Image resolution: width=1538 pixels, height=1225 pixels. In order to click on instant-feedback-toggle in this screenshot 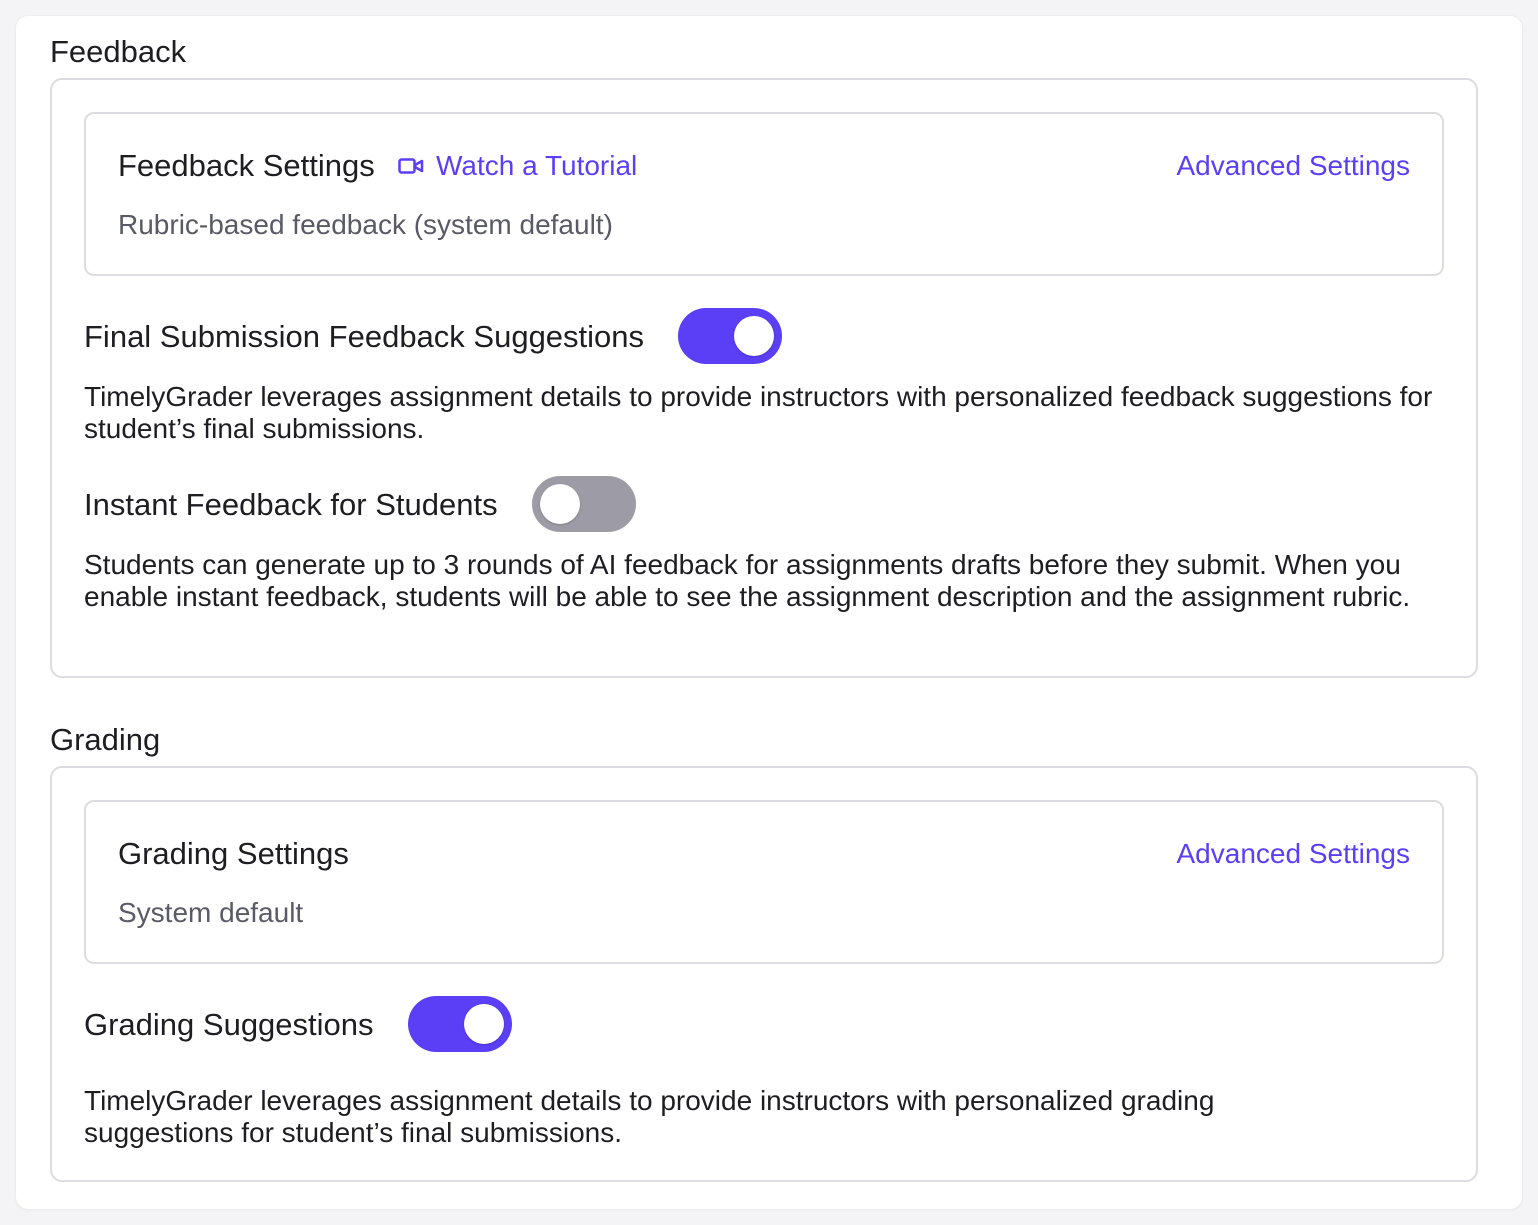, I will do `click(583, 504)`.